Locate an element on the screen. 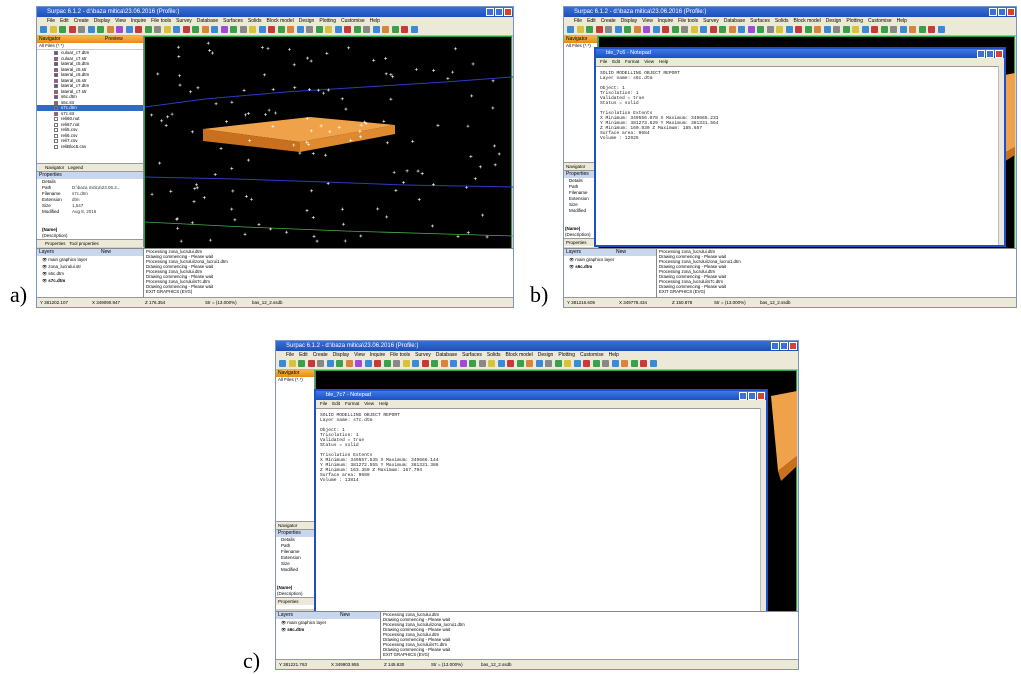 The width and height of the screenshot is (1021, 674). layer-item: 👁 s7c.dtm is located at coordinates (90, 280).